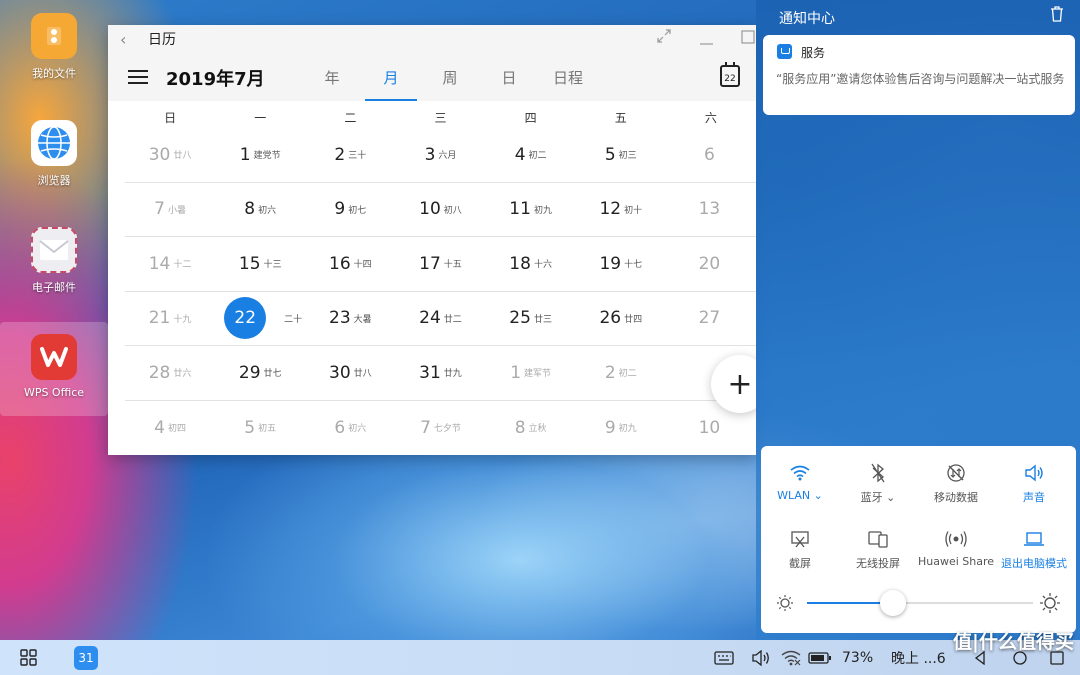  Describe the element at coordinates (159, 209) in the screenshot. I see `day-number: 7` at that location.